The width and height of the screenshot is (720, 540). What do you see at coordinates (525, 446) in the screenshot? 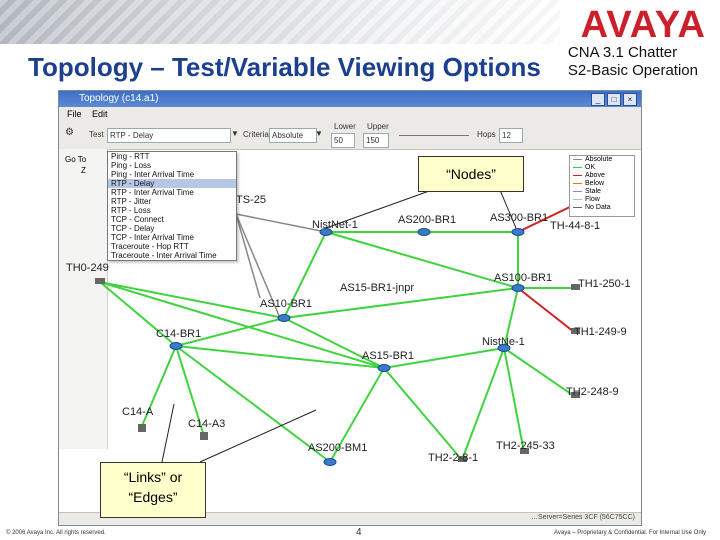
I see `node-label: TH2-245-33` at bounding box center [525, 446].